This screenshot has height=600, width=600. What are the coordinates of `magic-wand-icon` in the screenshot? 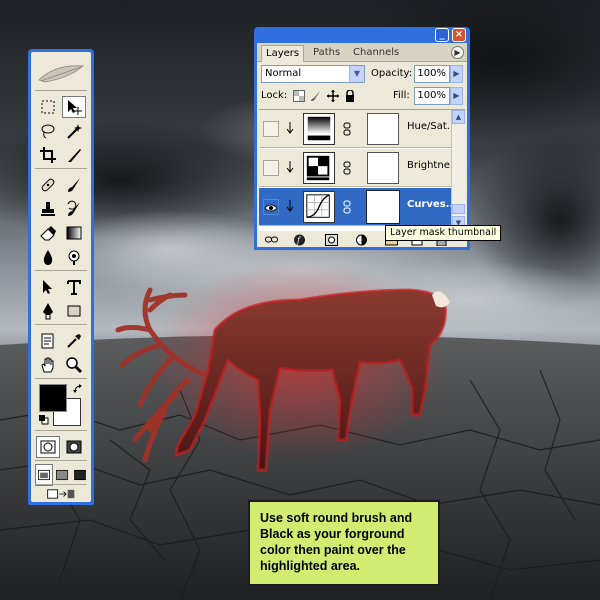 It's located at (74, 131).